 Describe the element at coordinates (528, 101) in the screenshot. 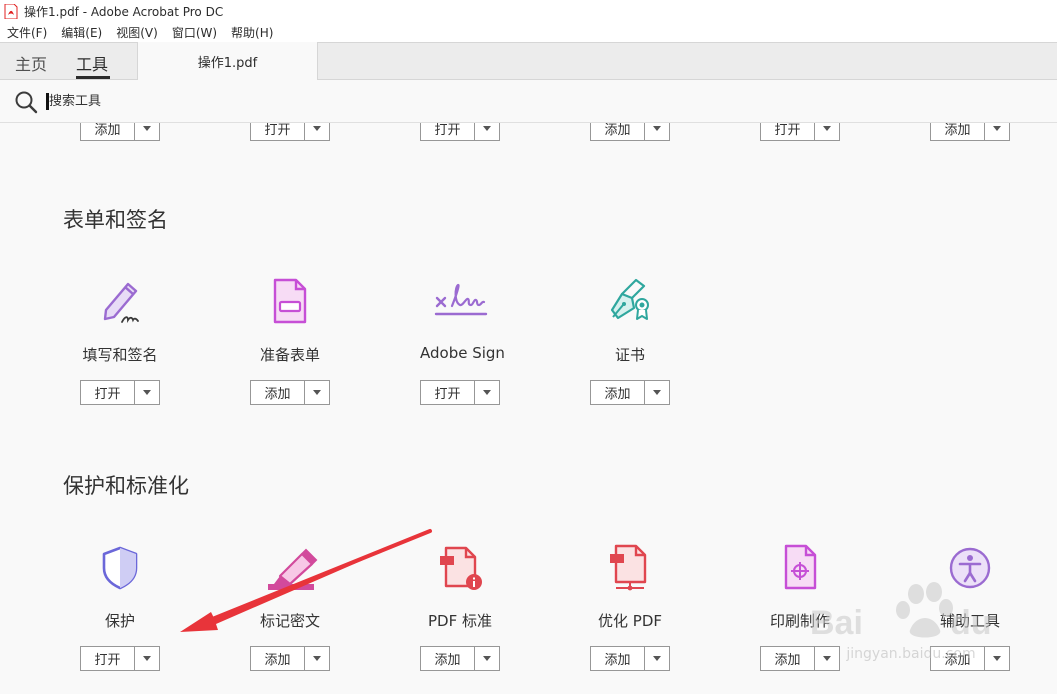

I see `search-bar` at that location.